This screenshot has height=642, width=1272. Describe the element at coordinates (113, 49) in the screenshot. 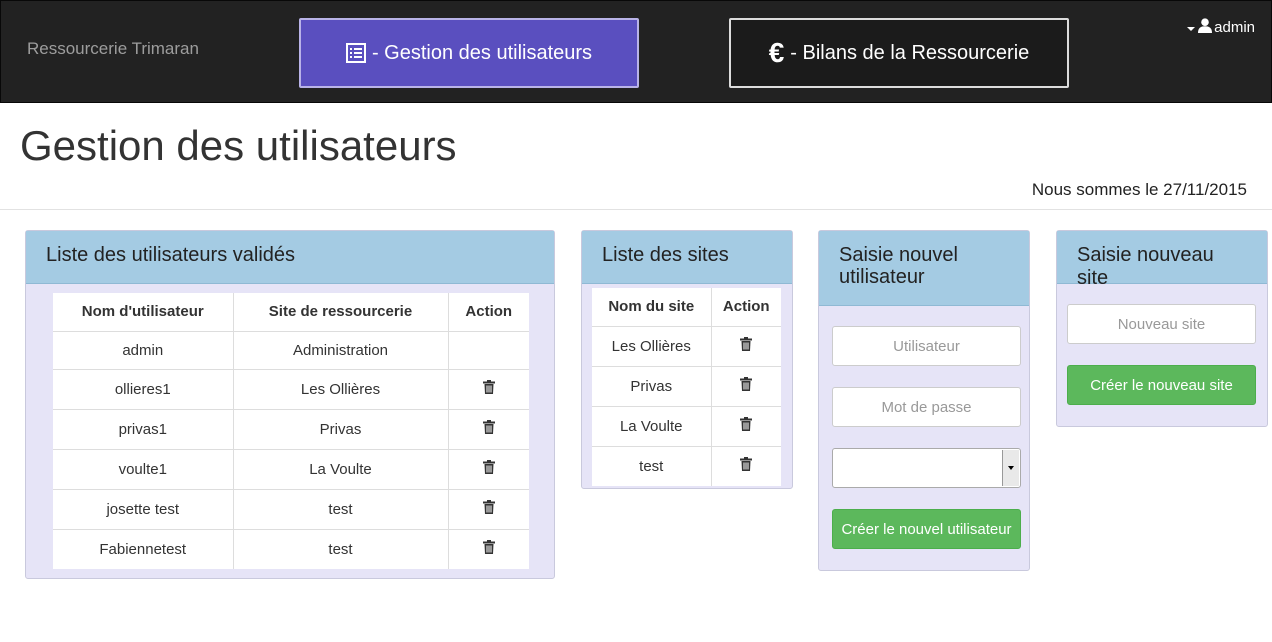

I see `brand-name: Ressourcerie Trimaran` at that location.